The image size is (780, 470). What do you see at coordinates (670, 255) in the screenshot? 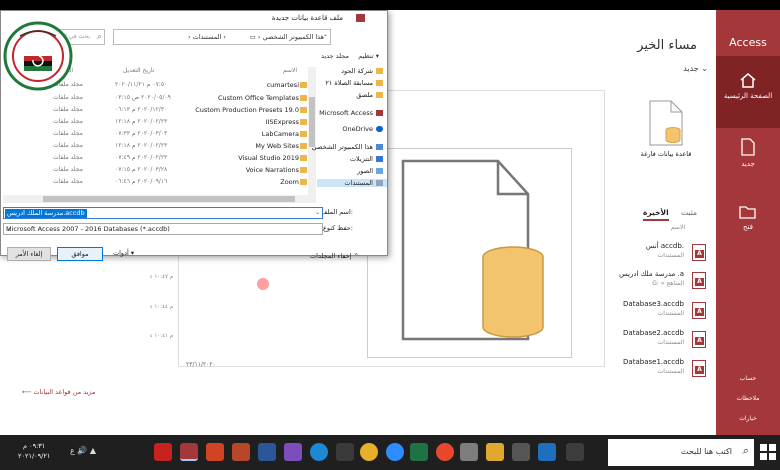
I see `recent-file-path: المستندات` at bounding box center [670, 255].